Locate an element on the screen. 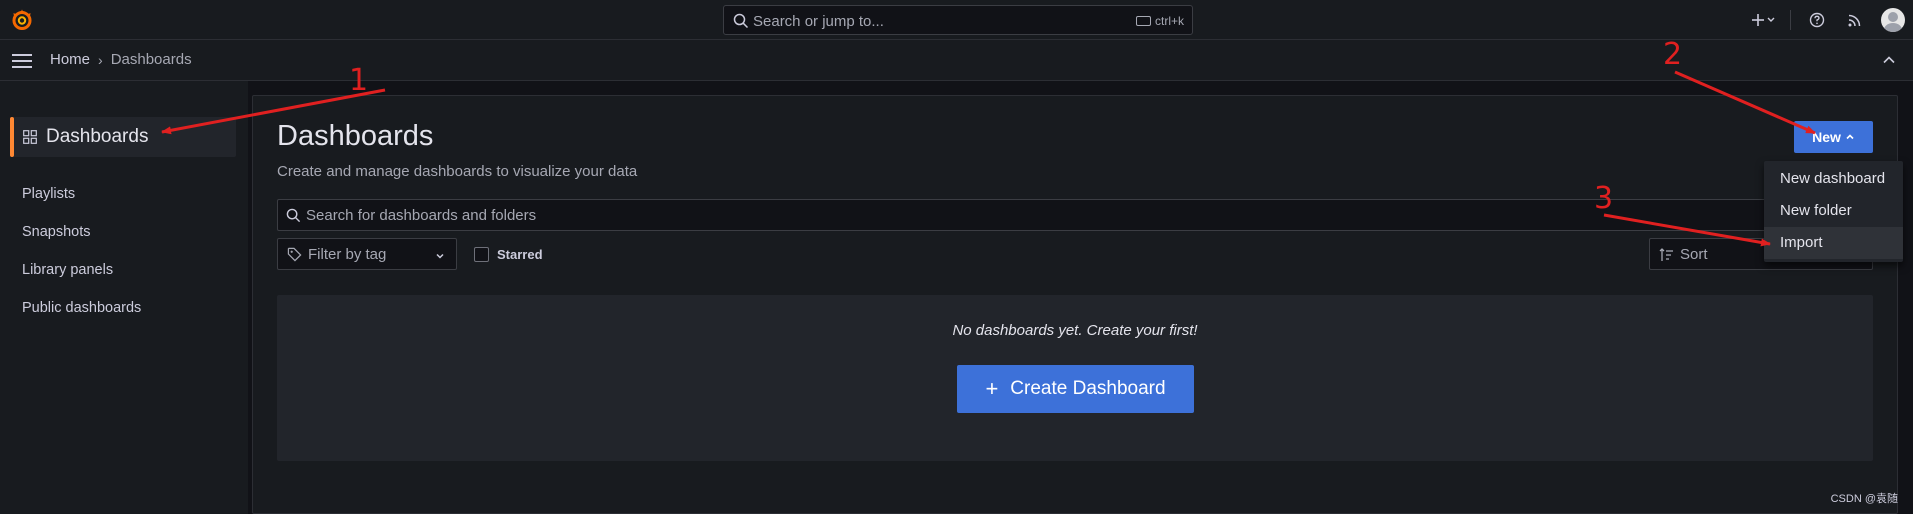 This screenshot has height=514, width=1913. sidebar-item-public-dashboards: Public dashboards is located at coordinates (81, 308).